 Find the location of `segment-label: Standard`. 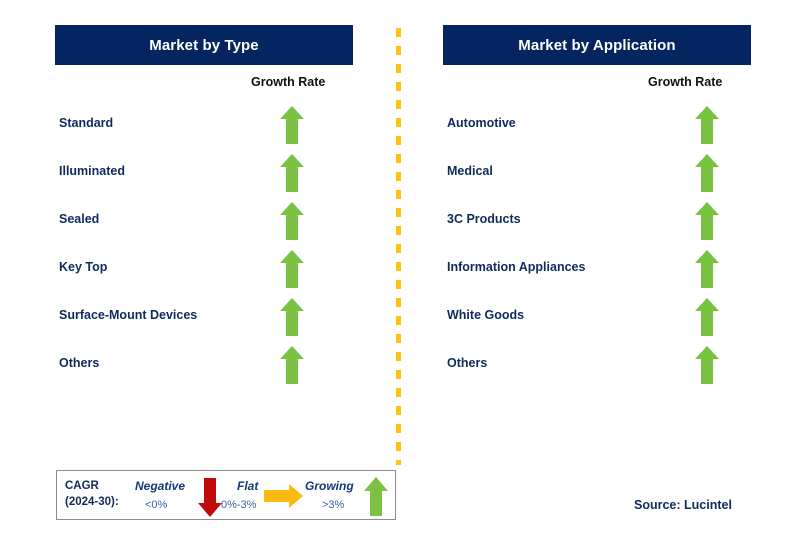

segment-label: Standard is located at coordinates (86, 123).